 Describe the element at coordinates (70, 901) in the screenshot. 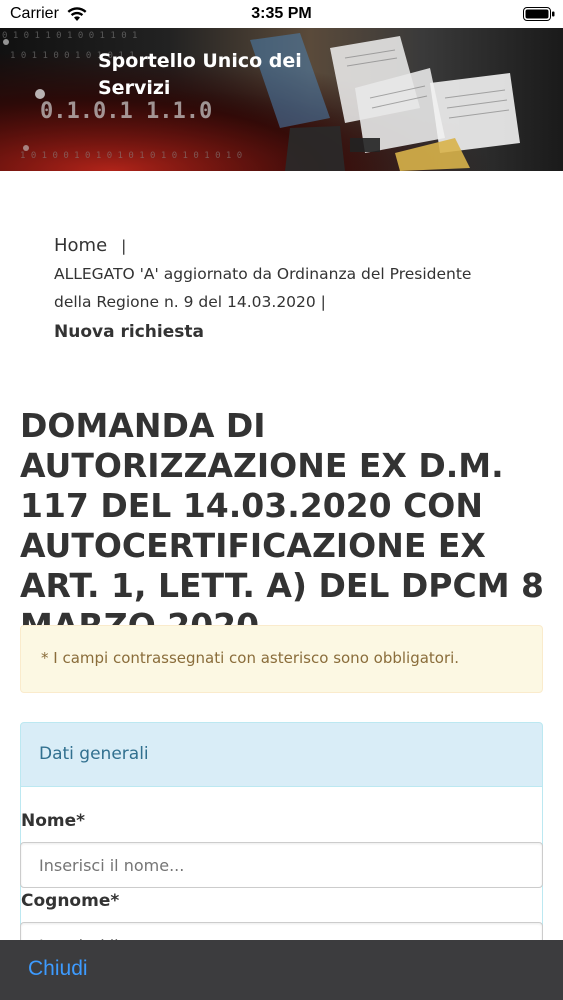

I see `cognome-label: Cognome*` at that location.